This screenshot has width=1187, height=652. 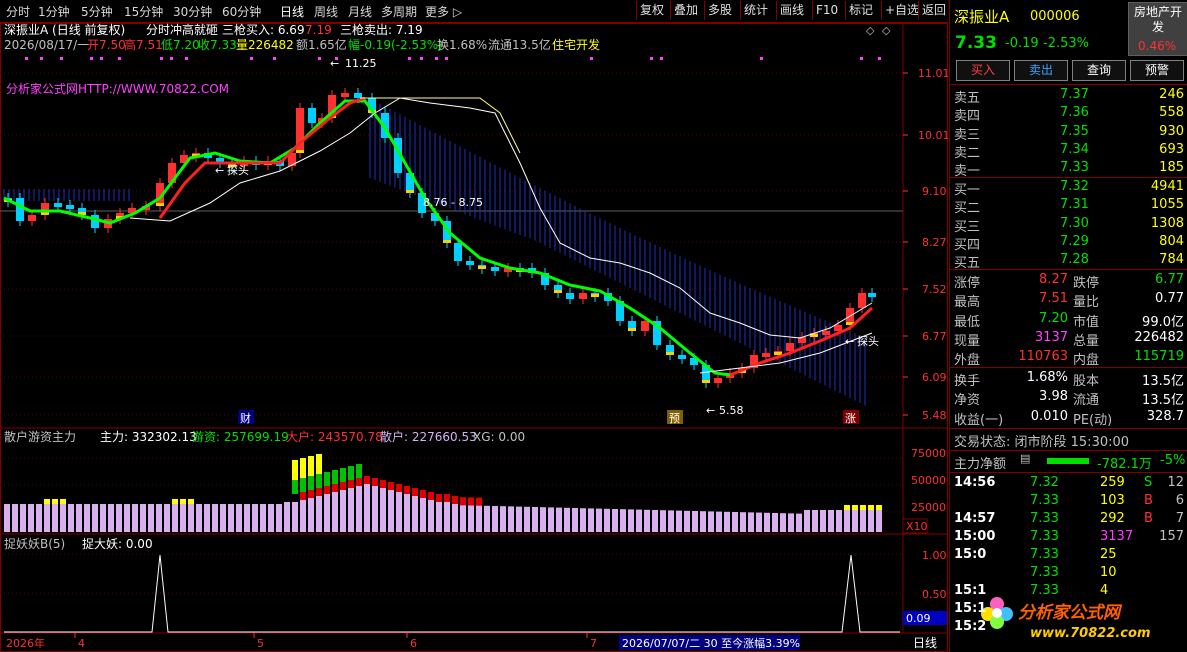 What do you see at coordinates (18, 11) in the screenshot?
I see `tab-timeshare: 分时` at bounding box center [18, 11].